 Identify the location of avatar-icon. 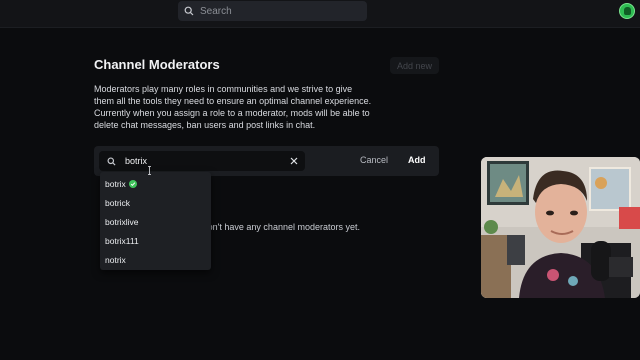
(627, 11).